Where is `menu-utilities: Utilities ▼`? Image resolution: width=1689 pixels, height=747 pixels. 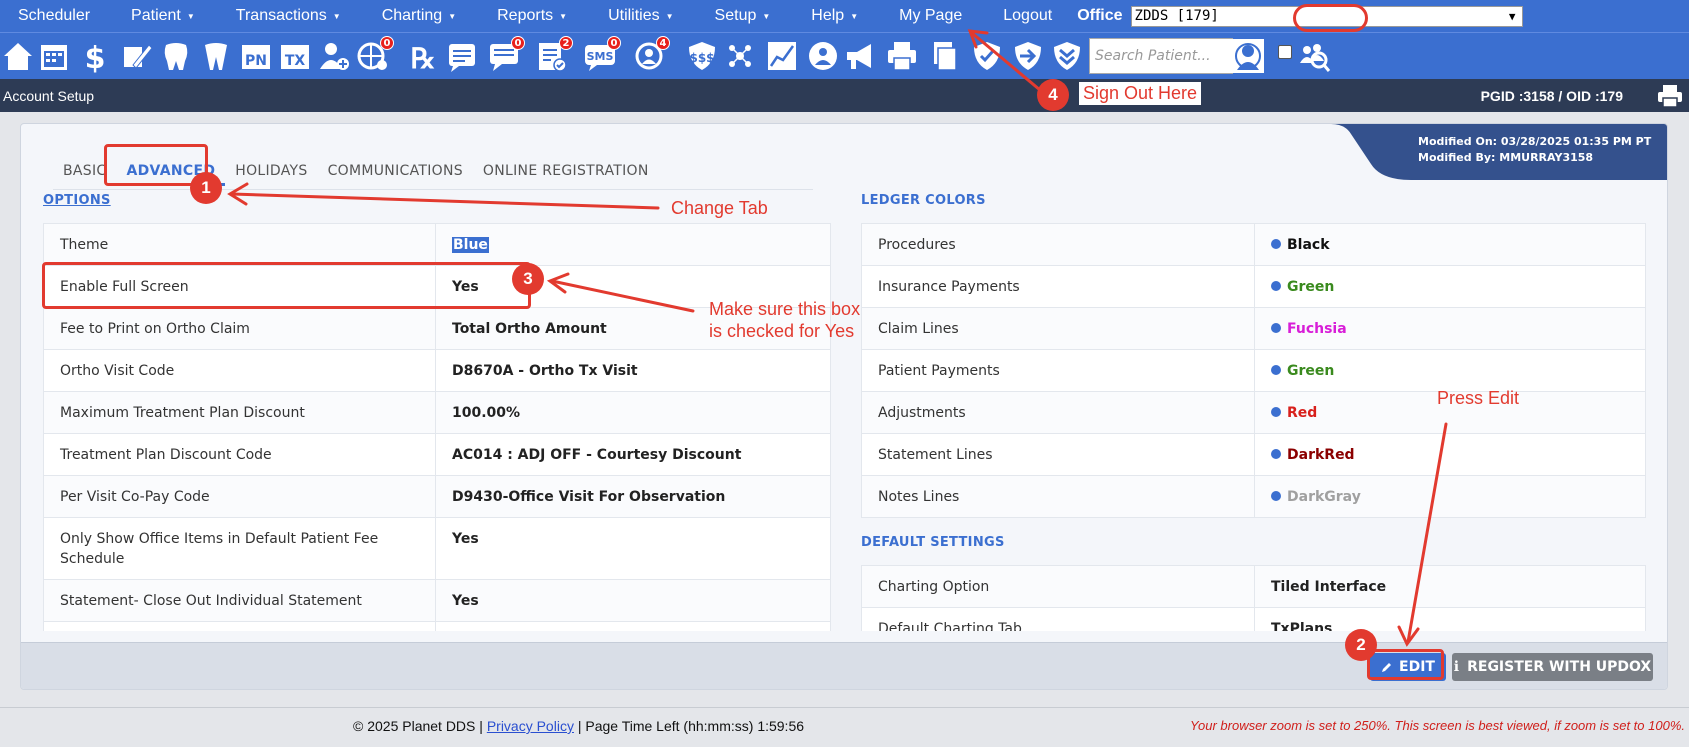 menu-utilities: Utilities ▼ is located at coordinates (631, 16).